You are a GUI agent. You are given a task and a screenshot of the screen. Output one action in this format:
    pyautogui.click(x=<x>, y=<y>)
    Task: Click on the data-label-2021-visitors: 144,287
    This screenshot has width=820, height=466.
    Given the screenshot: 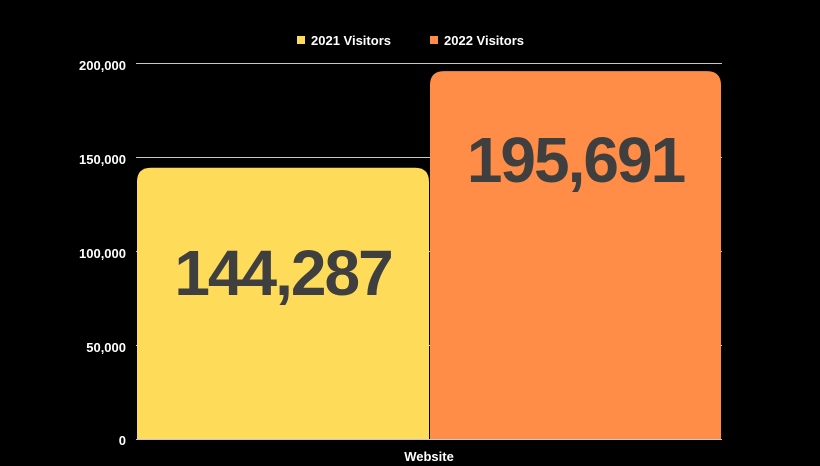 What is the action you would take?
    pyautogui.click(x=282, y=273)
    